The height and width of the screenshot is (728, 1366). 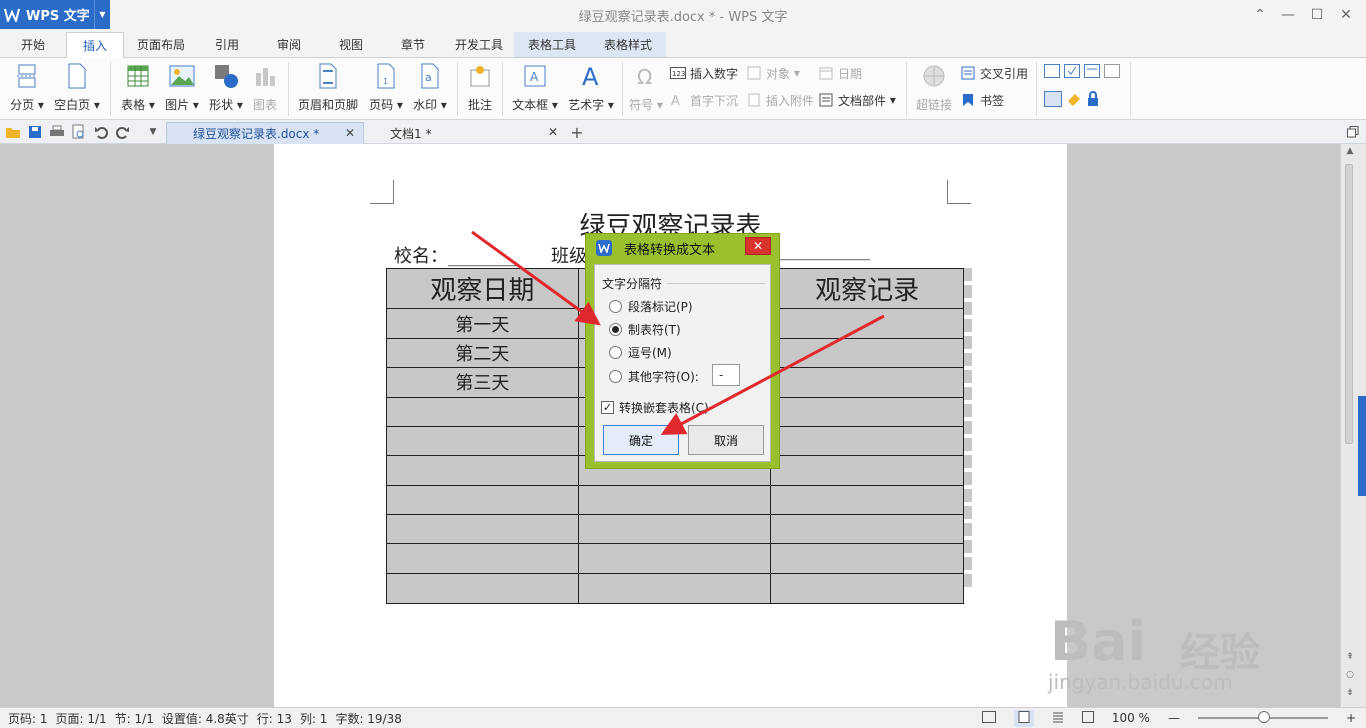 I want to click on eraser-icon, so click(x=1074, y=100).